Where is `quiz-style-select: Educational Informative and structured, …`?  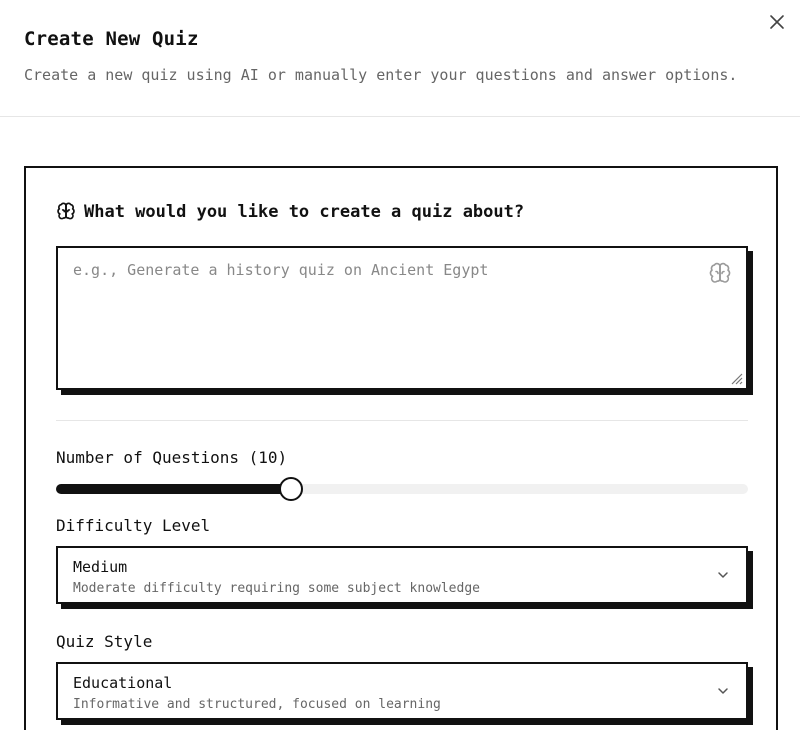 quiz-style-select: Educational Informative and structured, … is located at coordinates (402, 691).